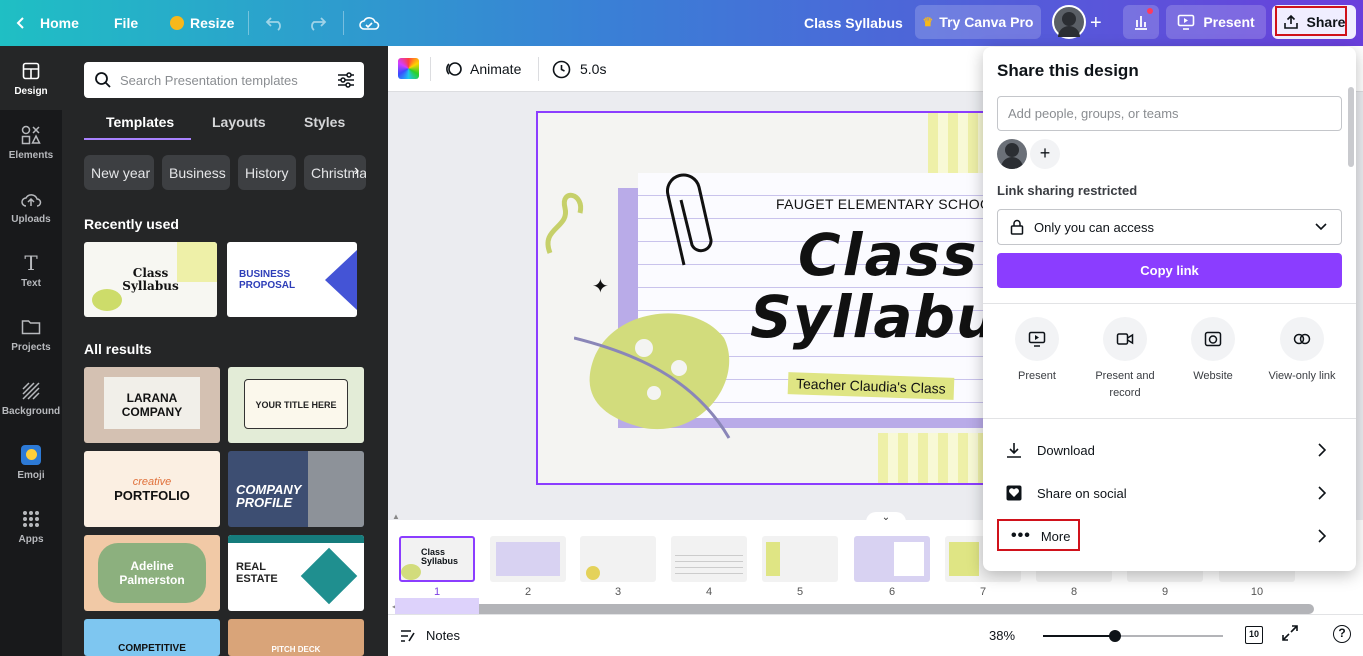 The height and width of the screenshot is (656, 1363). Describe the element at coordinates (152, 637) in the screenshot. I see `template-thumb: COMPETITIVE` at that location.